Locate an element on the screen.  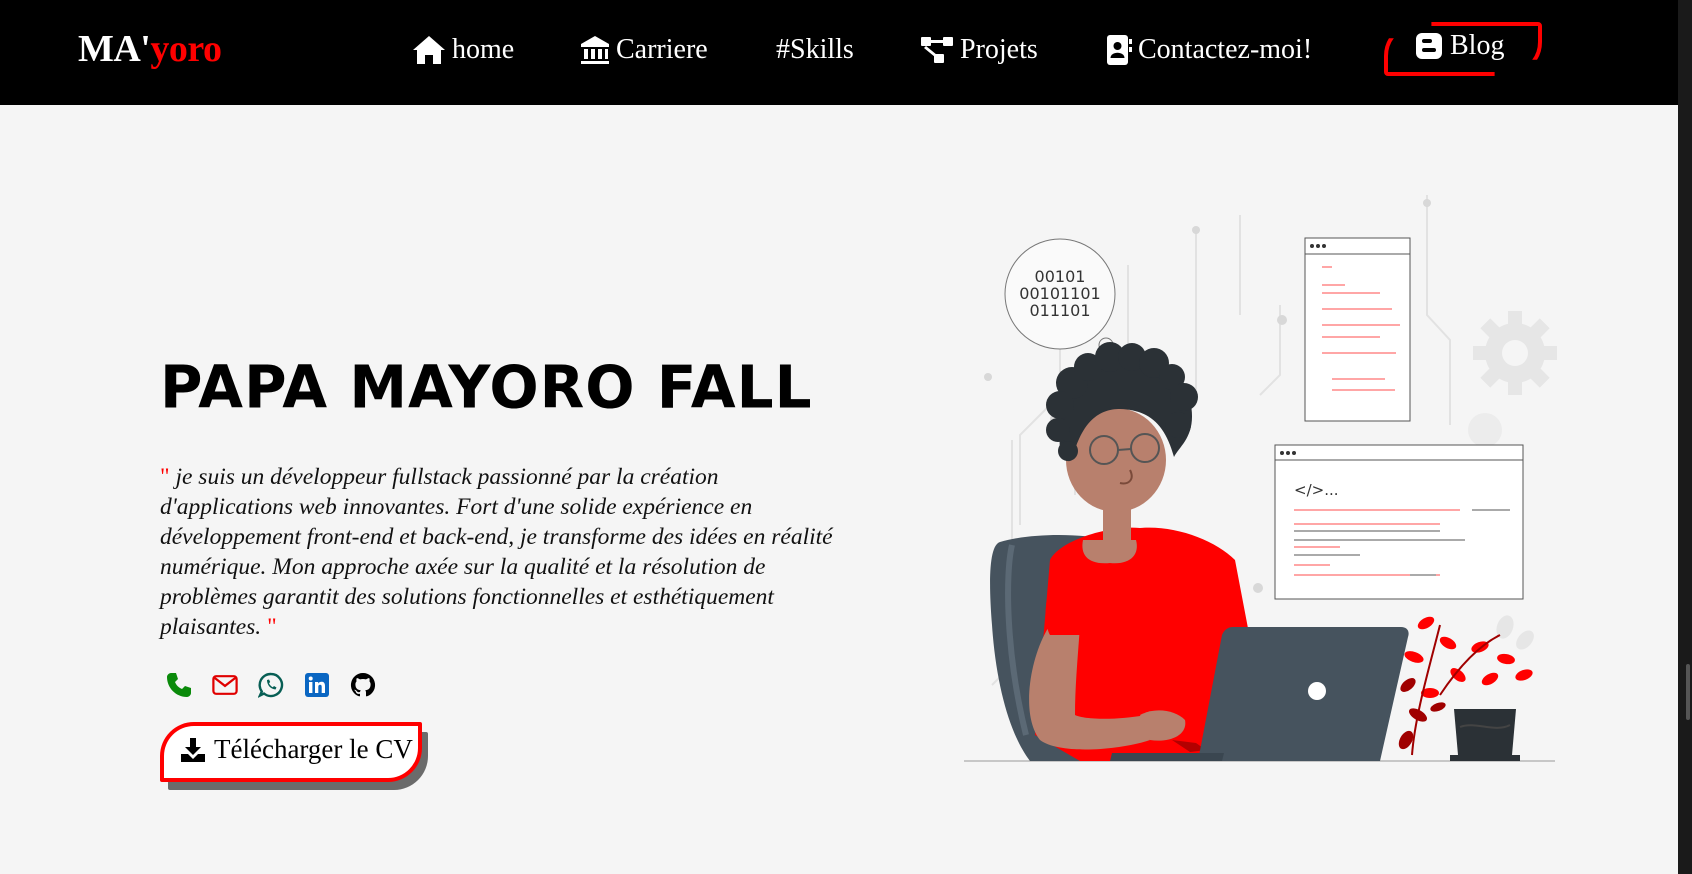
bank-icon is located at coordinates (595, 50).